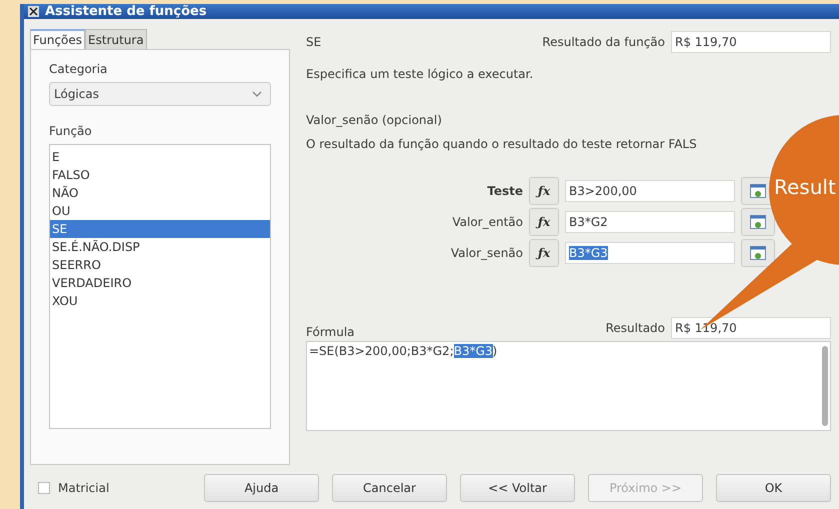 This screenshot has height=509, width=839. What do you see at coordinates (160, 193) in the screenshot?
I see `list-item: NÃO` at bounding box center [160, 193].